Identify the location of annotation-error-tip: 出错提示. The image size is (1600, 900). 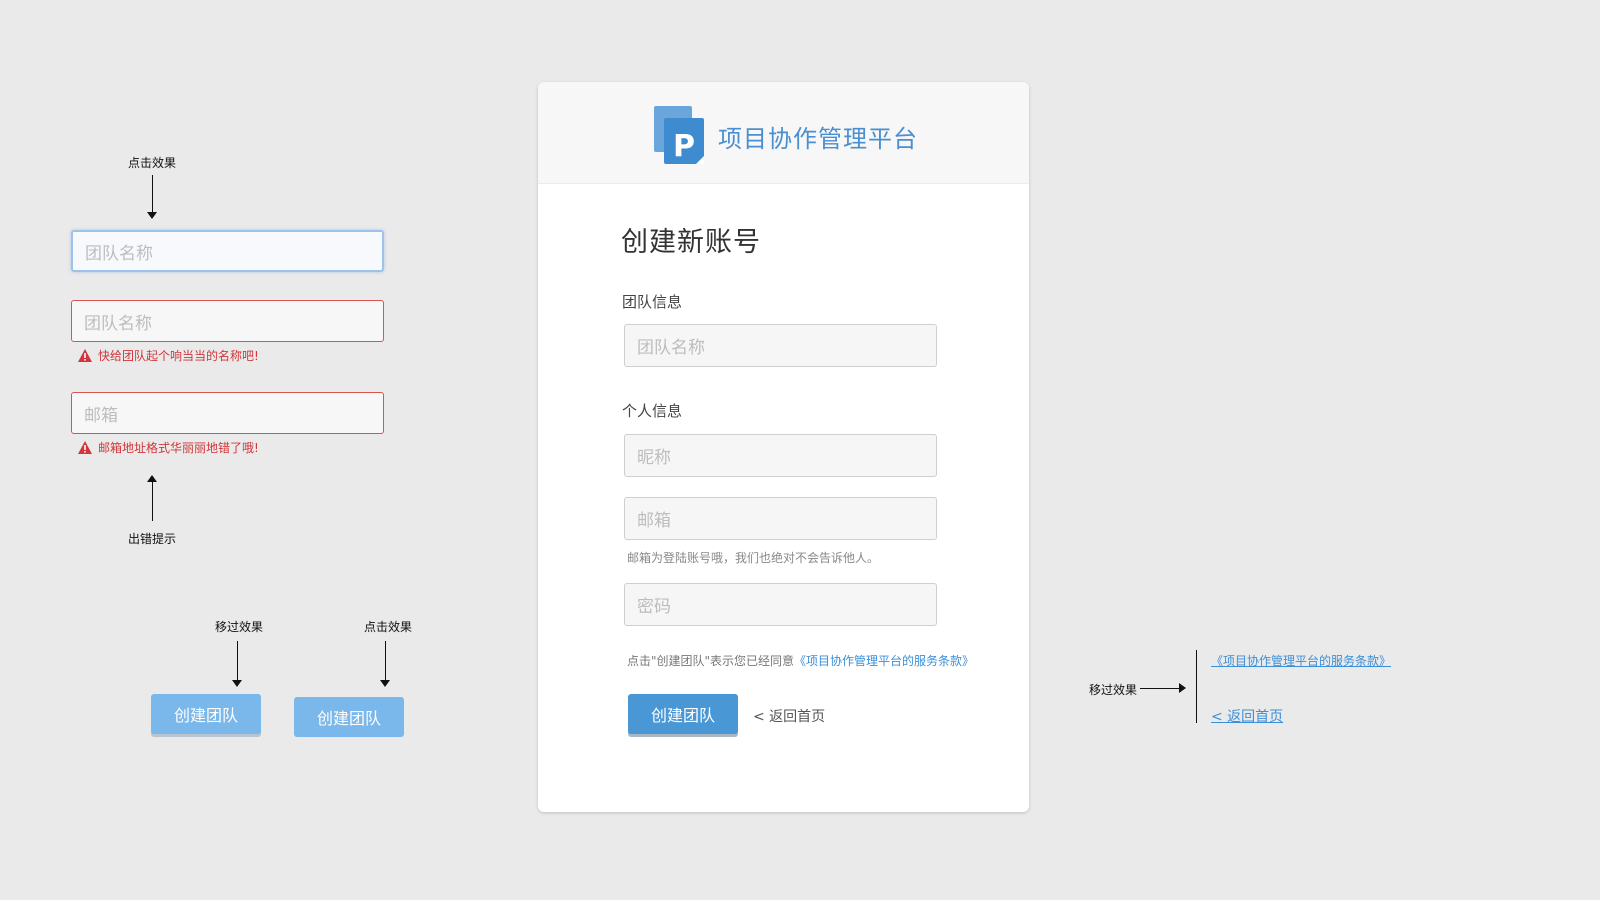
(152, 539).